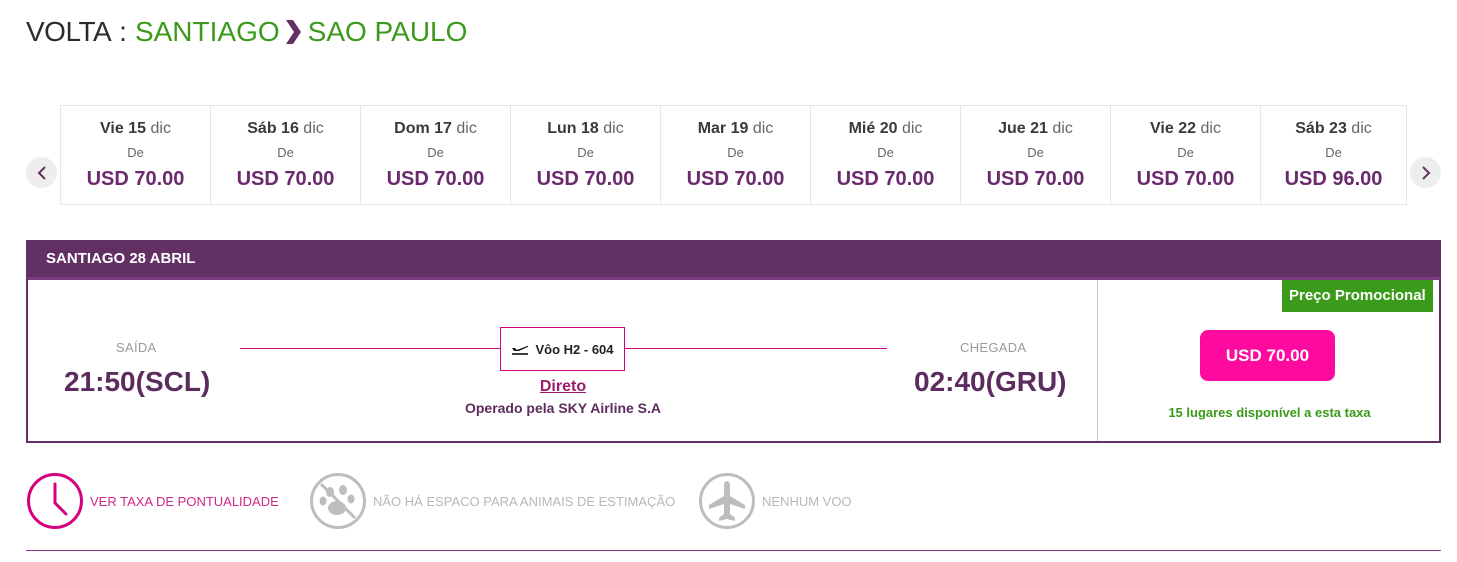  I want to click on operated-by: Operado pela SKY Airline S.A, so click(563, 408).